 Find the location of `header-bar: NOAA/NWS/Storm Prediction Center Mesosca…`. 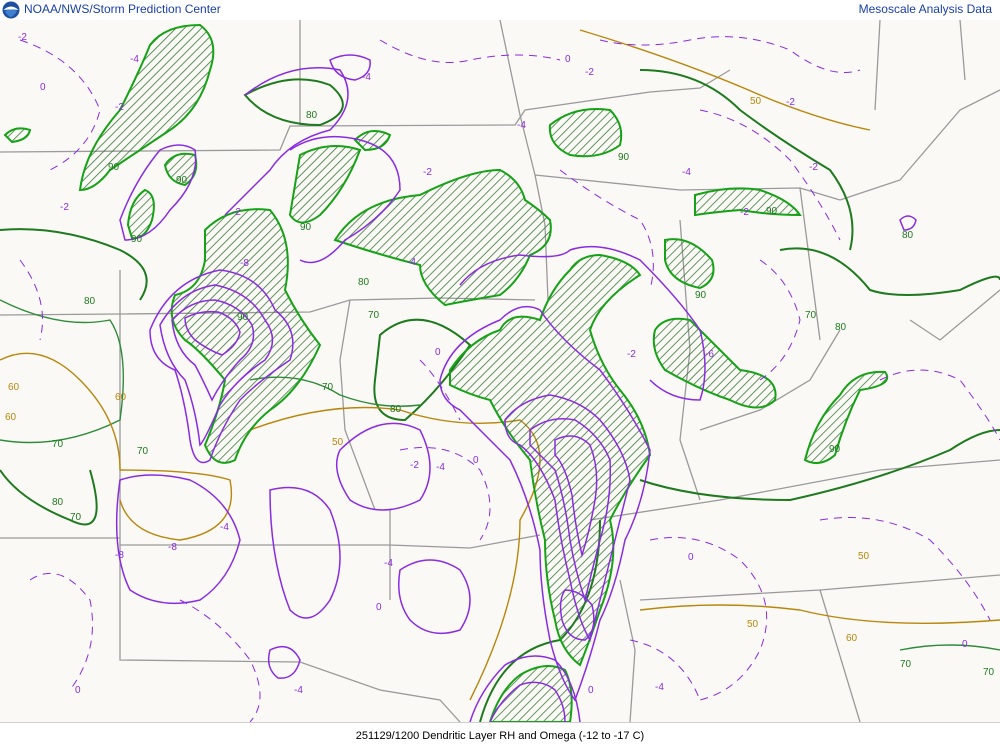

header-bar: NOAA/NWS/Storm Prediction Center Mesosca… is located at coordinates (500, 10).